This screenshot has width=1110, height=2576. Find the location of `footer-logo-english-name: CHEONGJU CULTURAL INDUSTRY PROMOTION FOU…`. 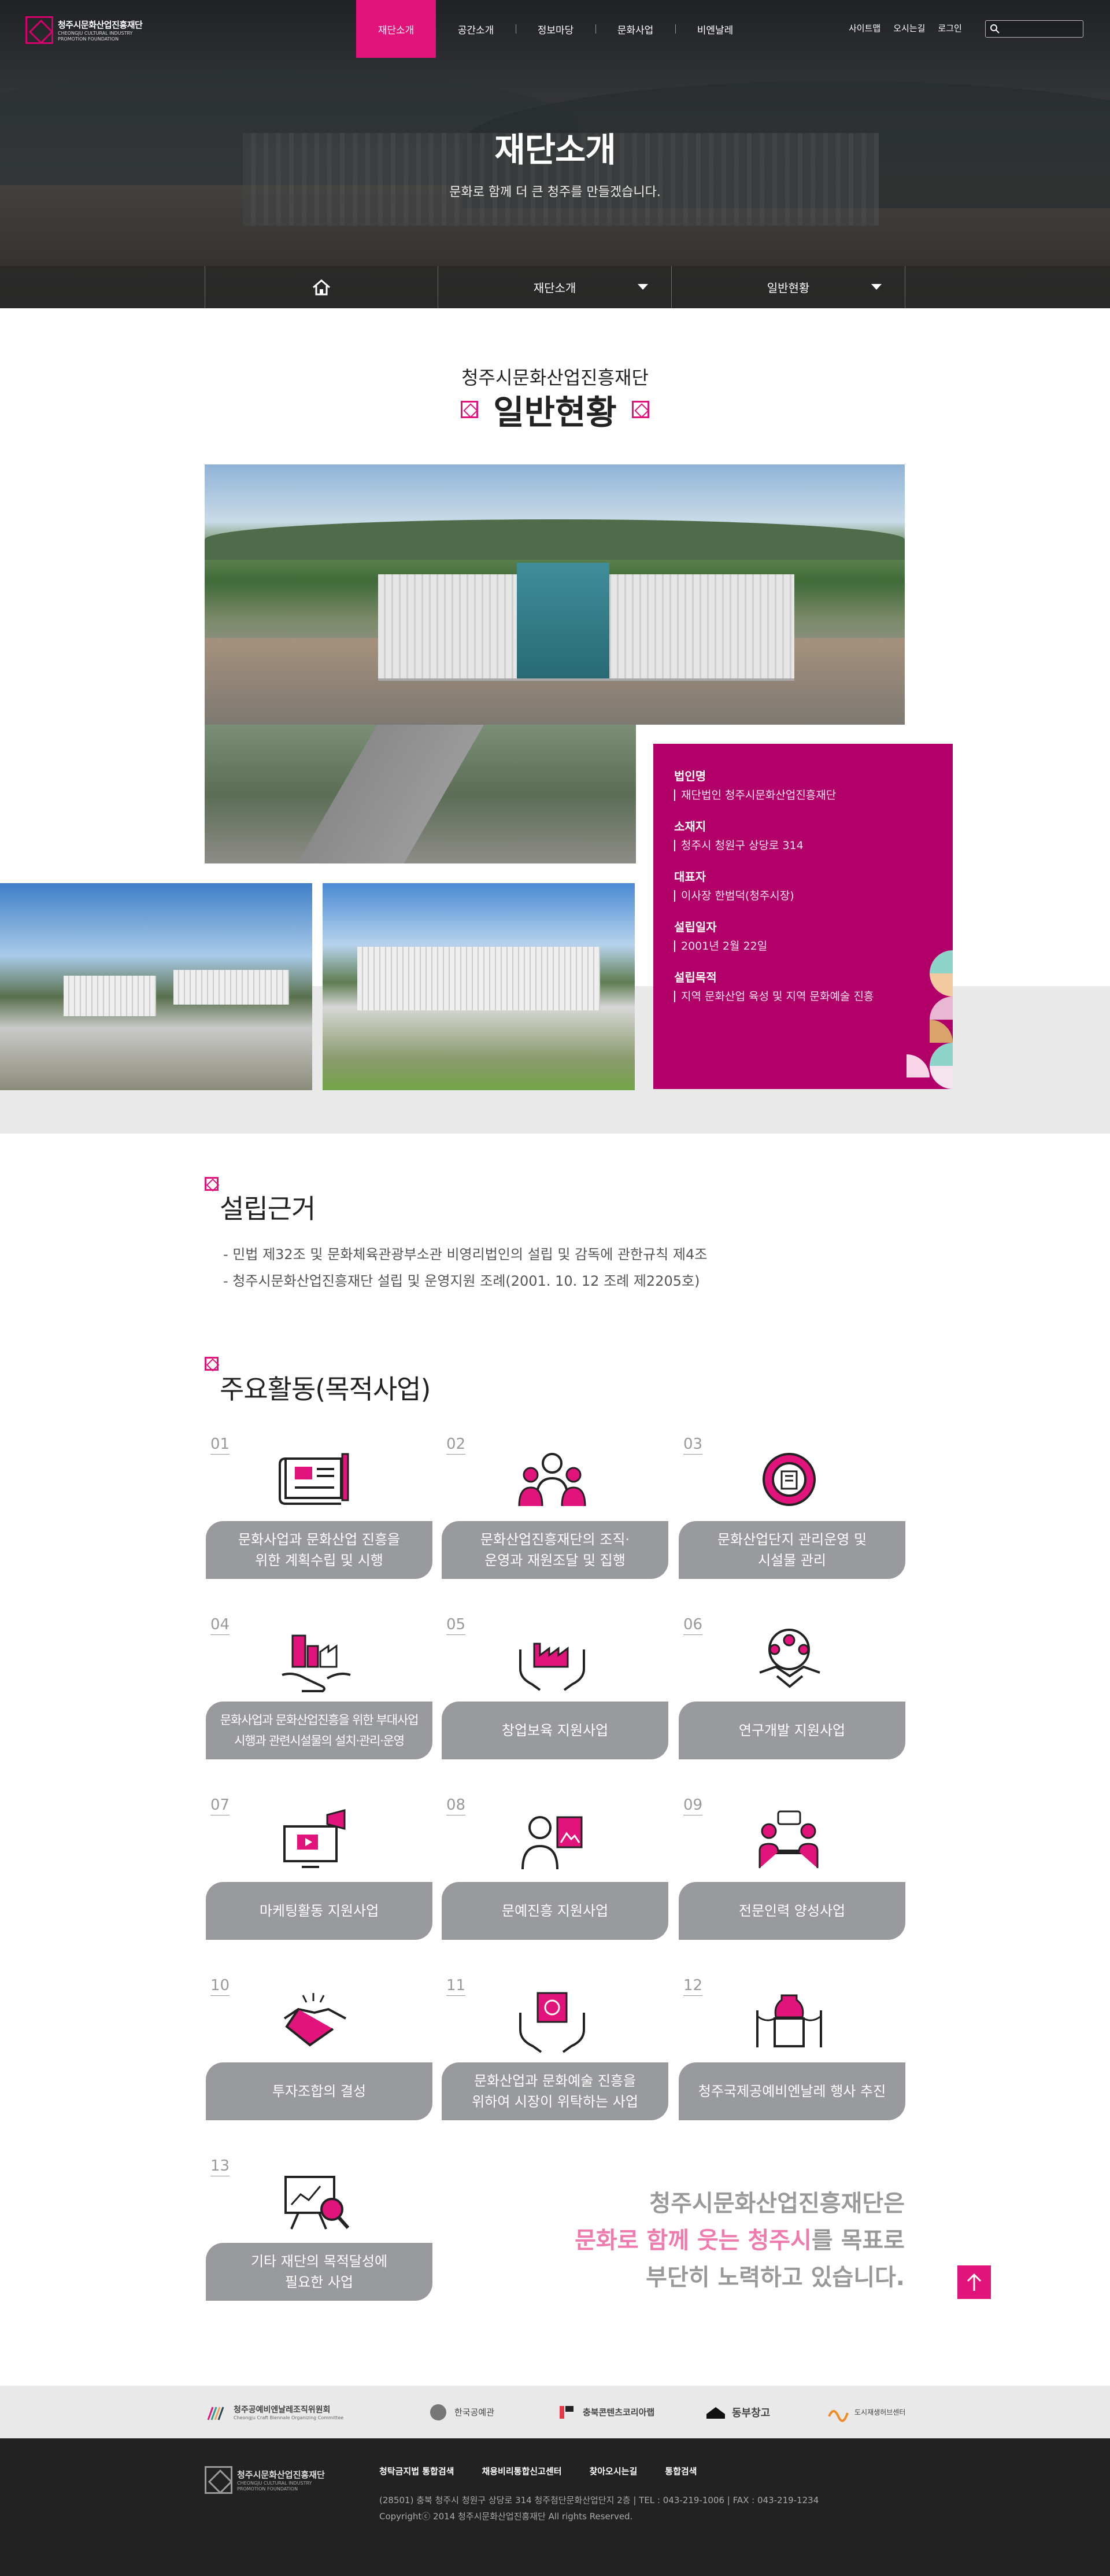

footer-logo-english-name: CHEONGJU CULTURAL INDUSTRY PROMOTION FOU… is located at coordinates (274, 2486).